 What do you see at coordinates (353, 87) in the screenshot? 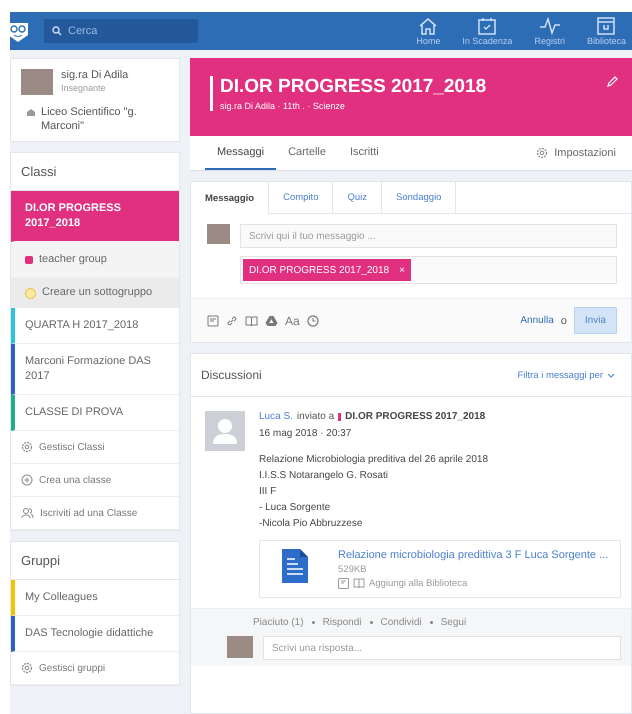
I see `class-title: DI.OR PROGRESS 2017_2018` at bounding box center [353, 87].